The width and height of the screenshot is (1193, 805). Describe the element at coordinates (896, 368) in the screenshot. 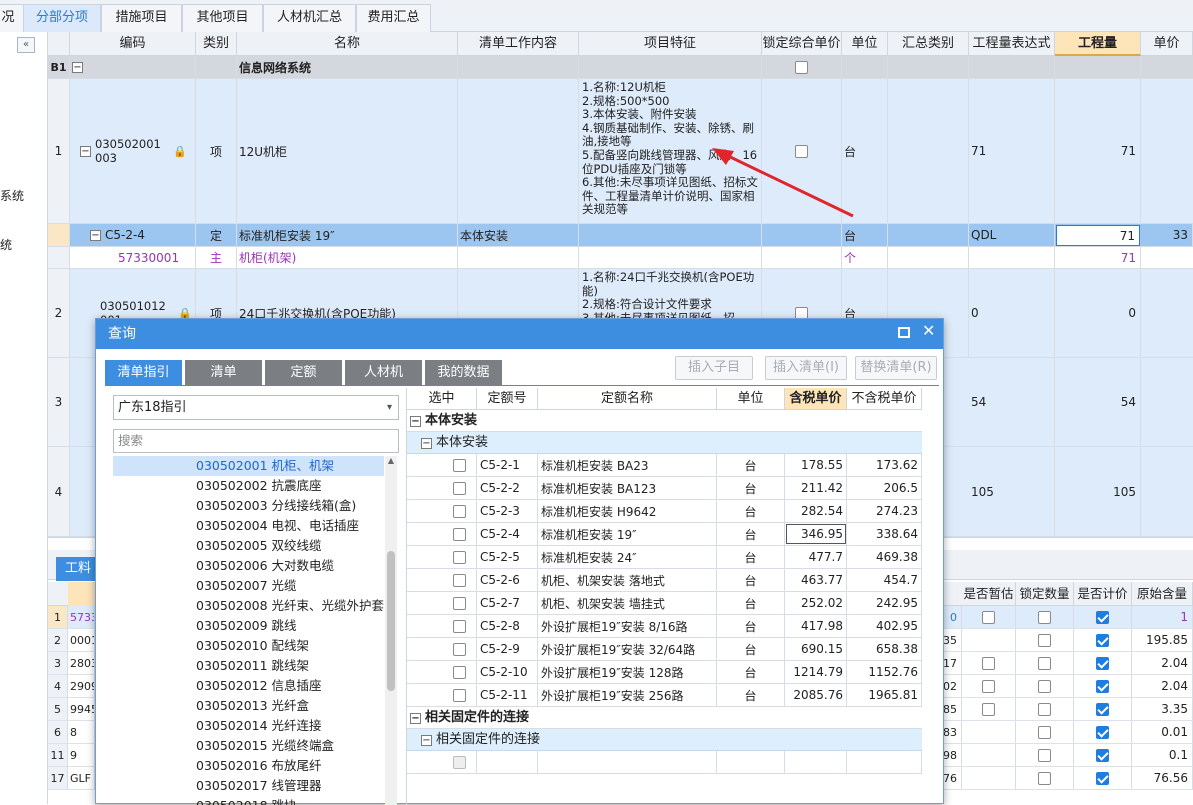

I see `replace-bill-button: 替换清单(R)` at that location.